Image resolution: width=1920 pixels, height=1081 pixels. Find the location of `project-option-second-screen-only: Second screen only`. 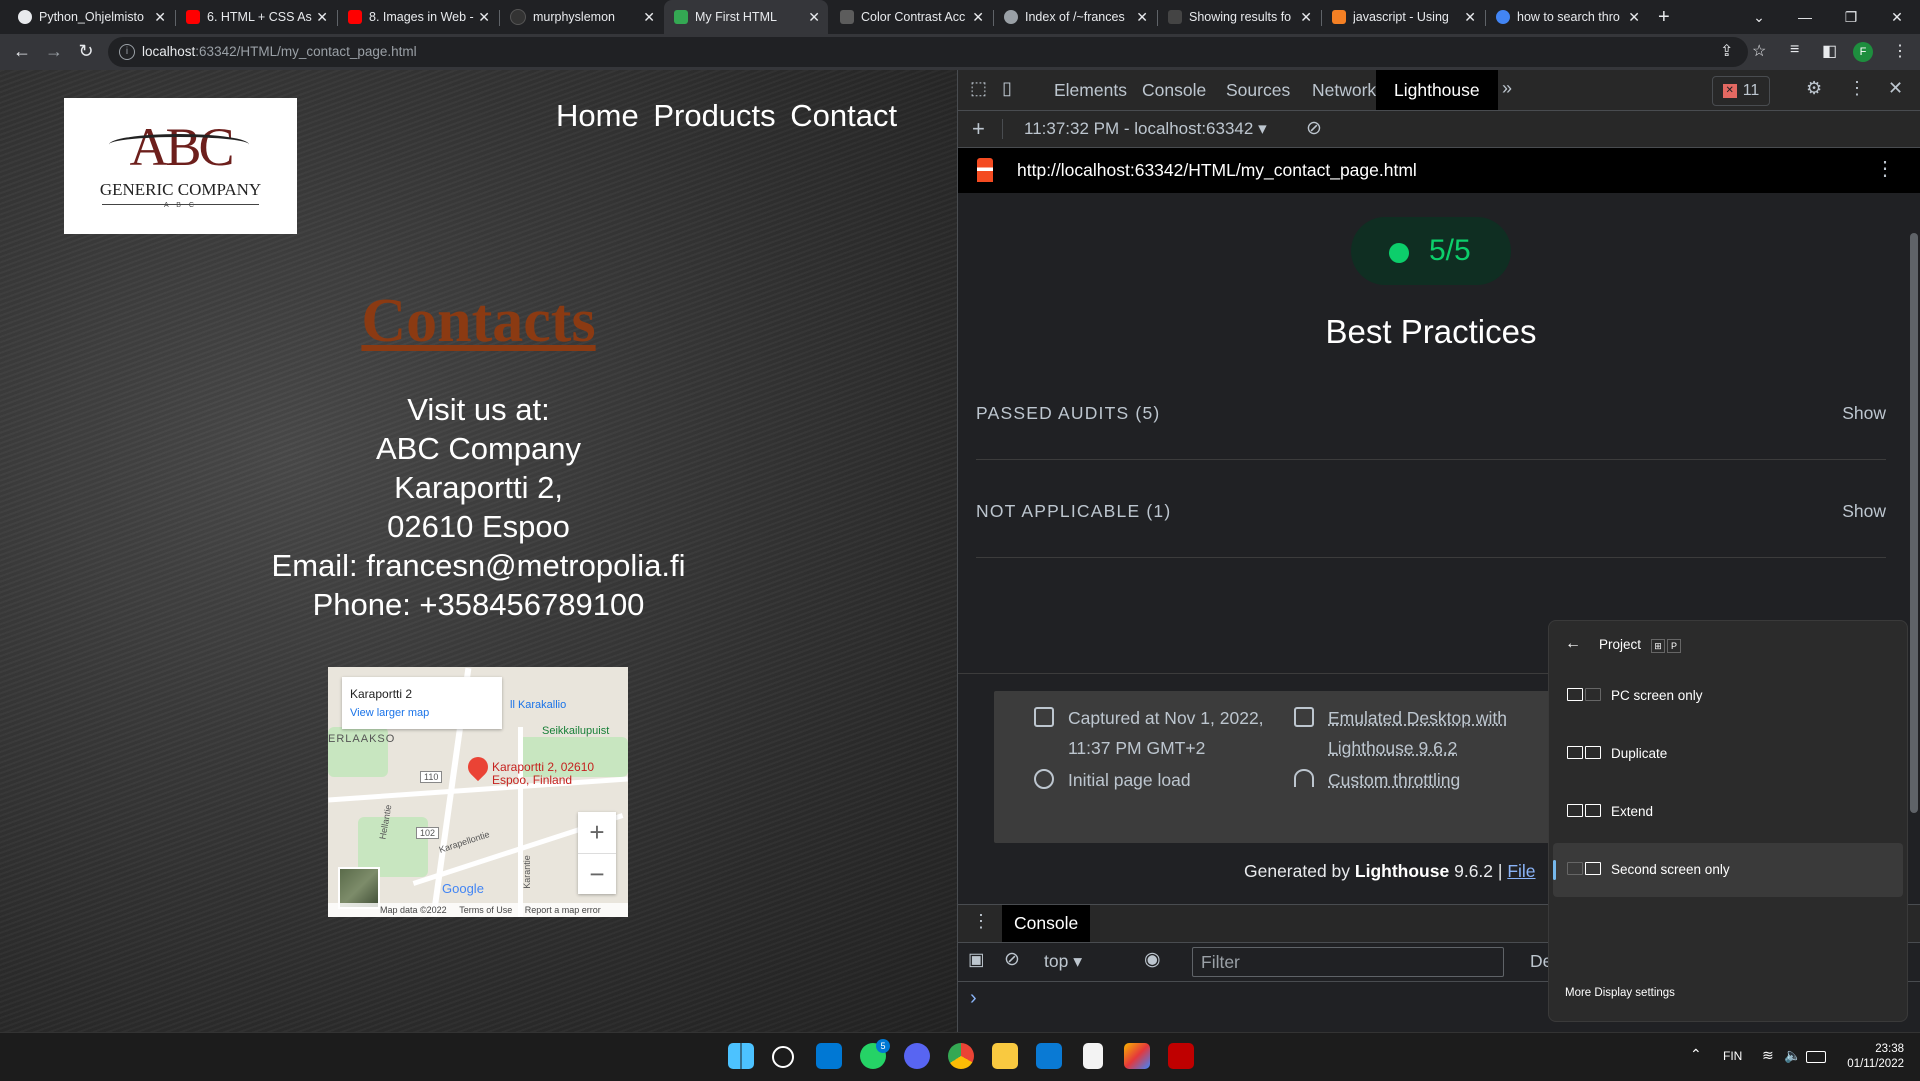

project-option-second-screen-only: Second screen only is located at coordinates (1728, 870).